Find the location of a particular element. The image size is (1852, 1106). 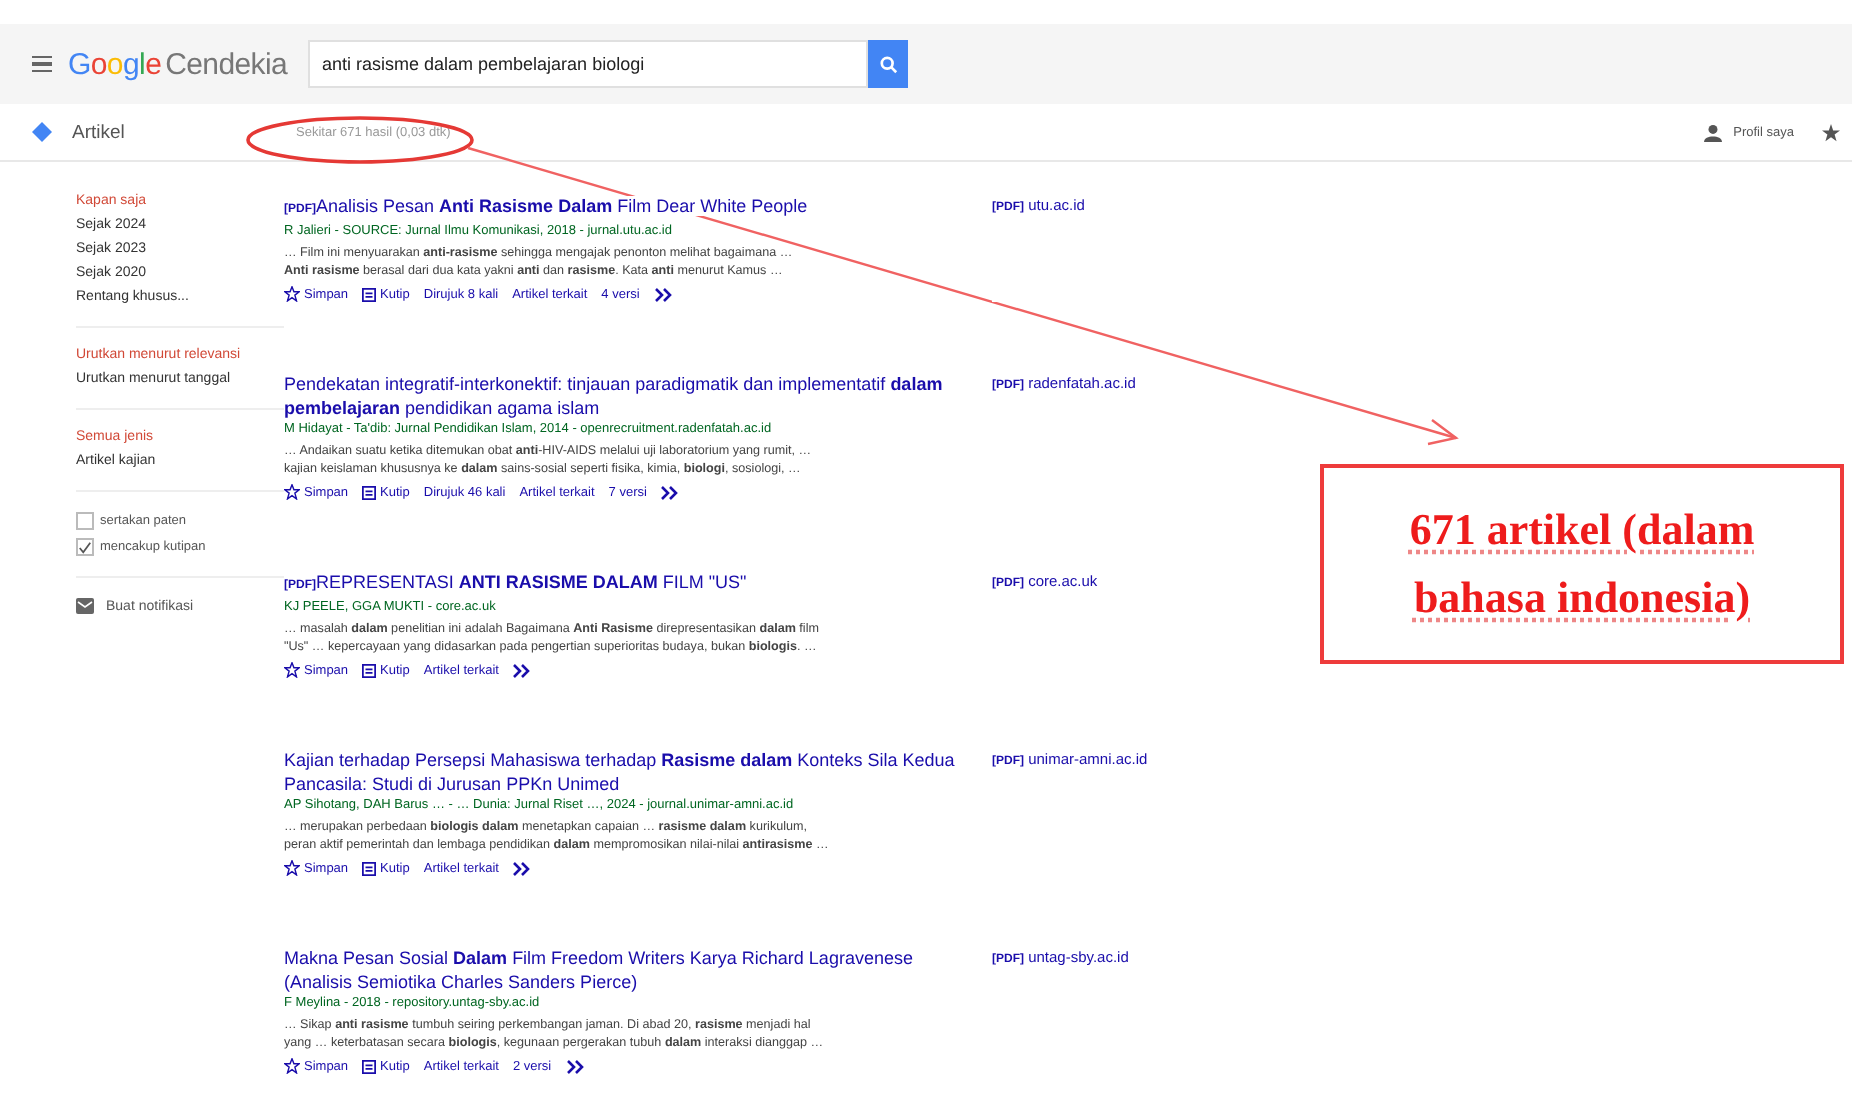

search-button is located at coordinates (888, 64).